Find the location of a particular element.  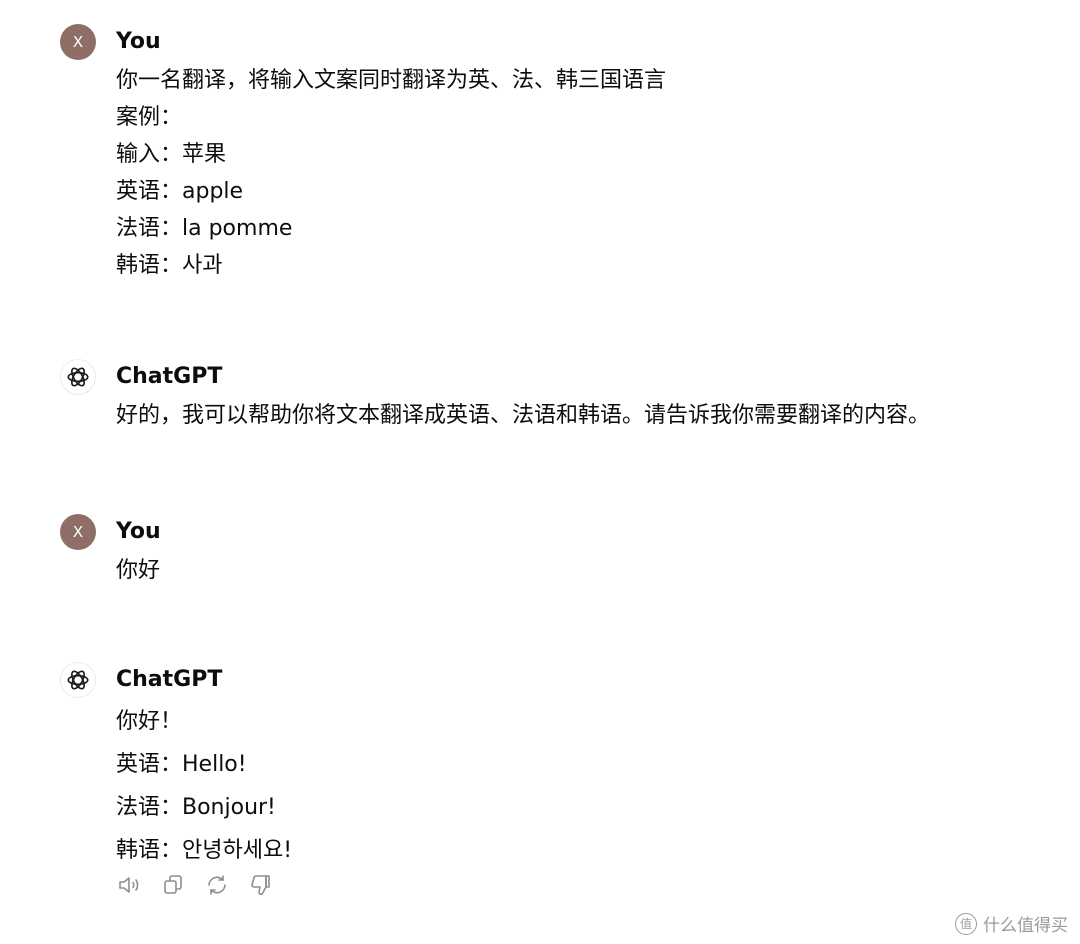

thumbs-down-button is located at coordinates (261, 885).